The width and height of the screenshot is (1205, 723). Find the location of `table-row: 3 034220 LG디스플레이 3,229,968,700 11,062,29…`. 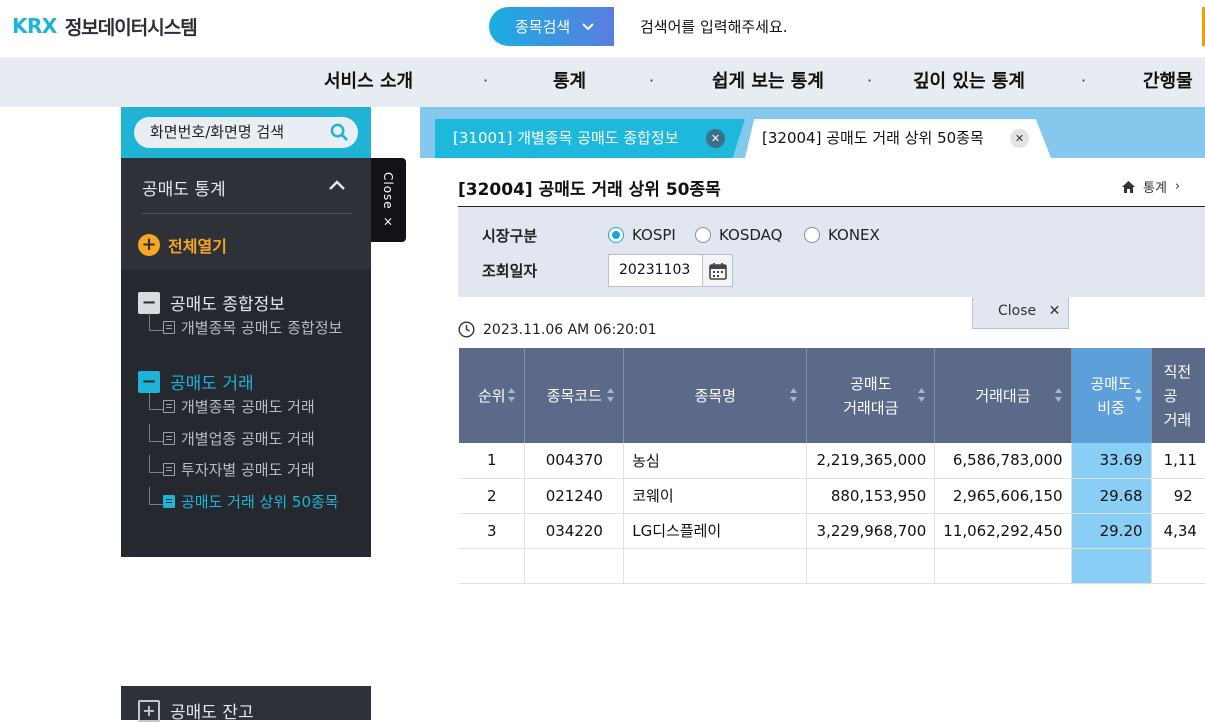

table-row: 3 034220 LG디스플레이 3,229,968,700 11,062,29… is located at coordinates (832, 531).